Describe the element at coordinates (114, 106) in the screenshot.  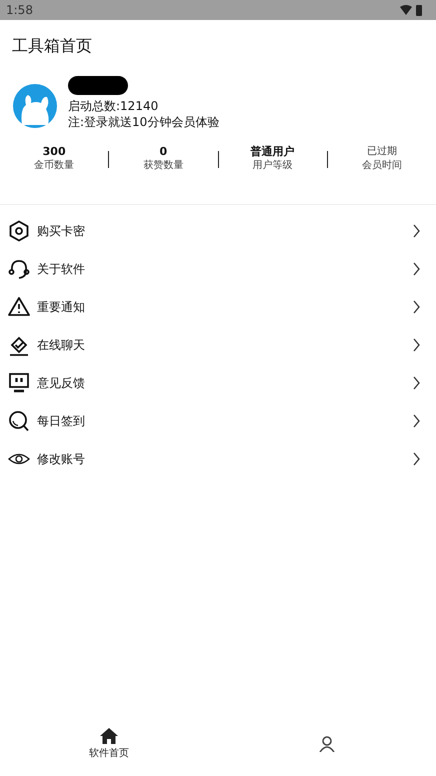
I see `launch-count: 启动总数:12140` at that location.